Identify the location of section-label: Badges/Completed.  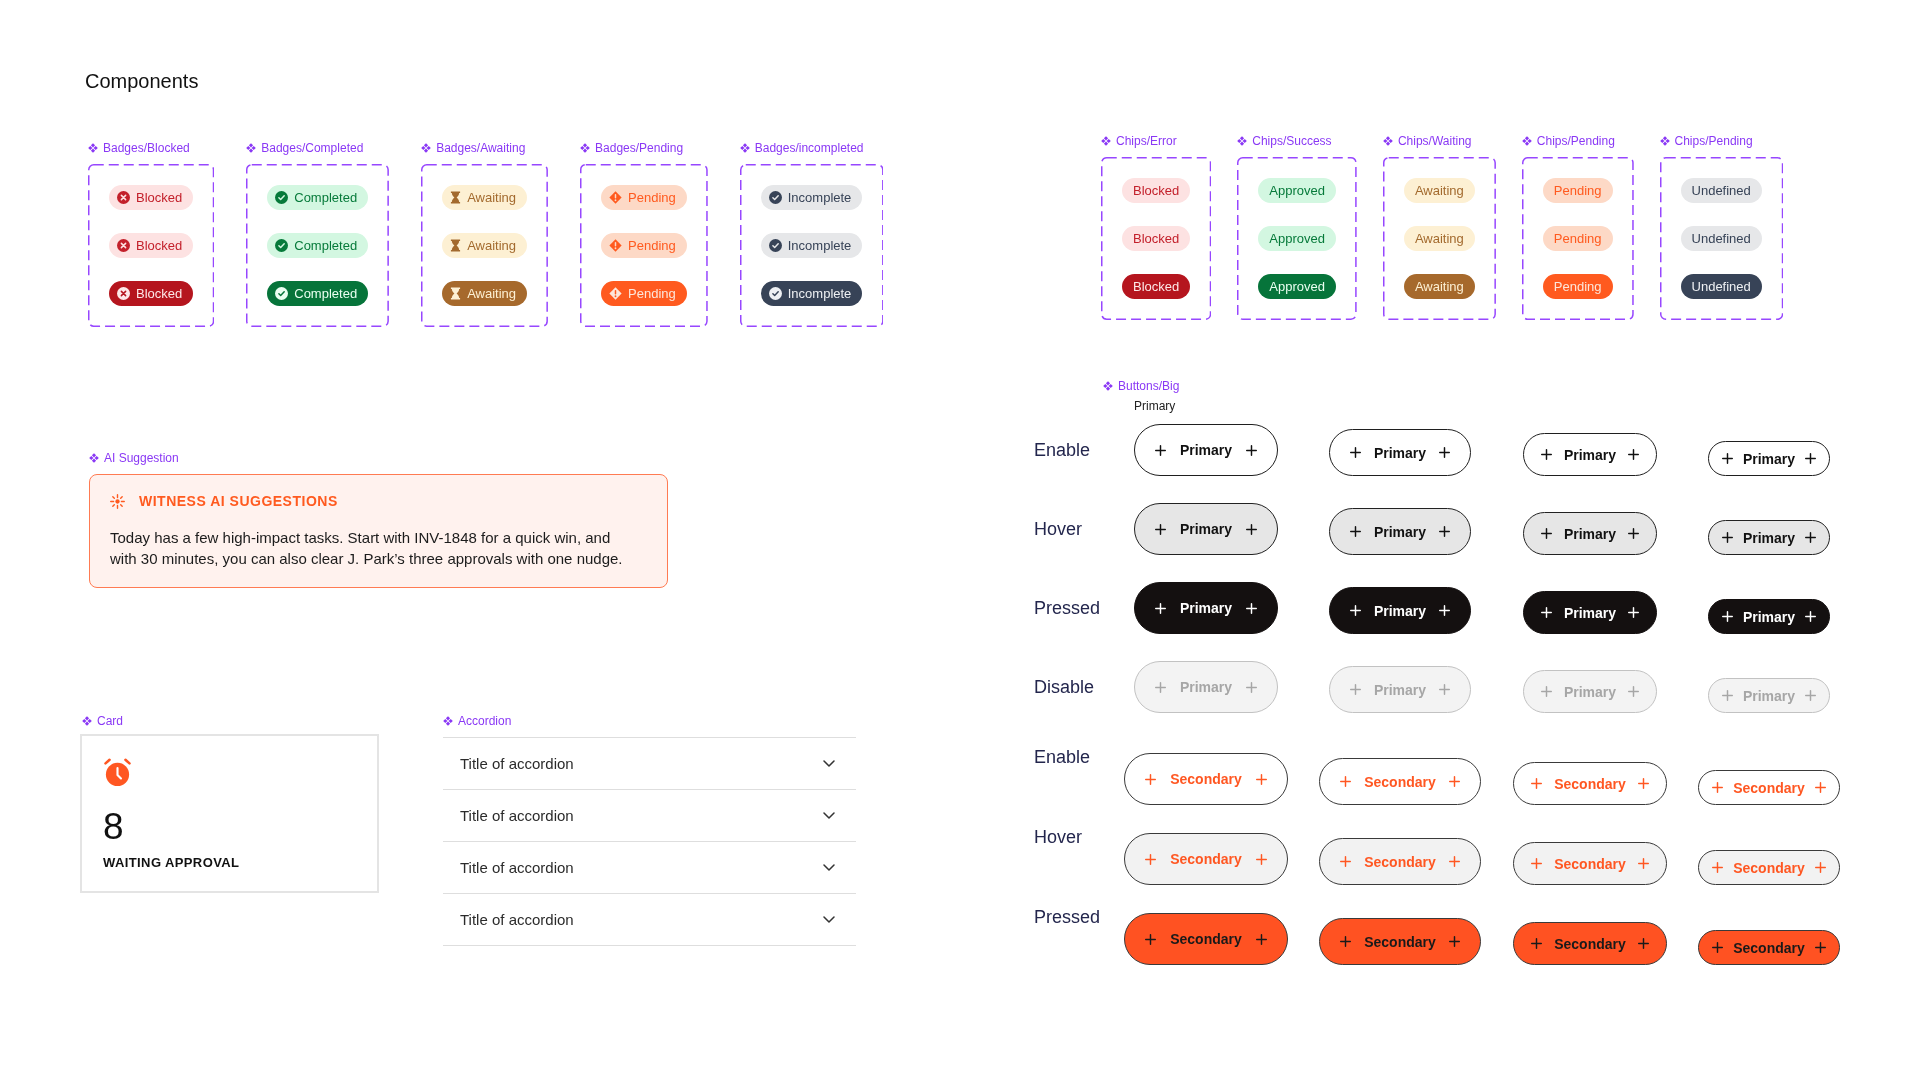
(312, 148).